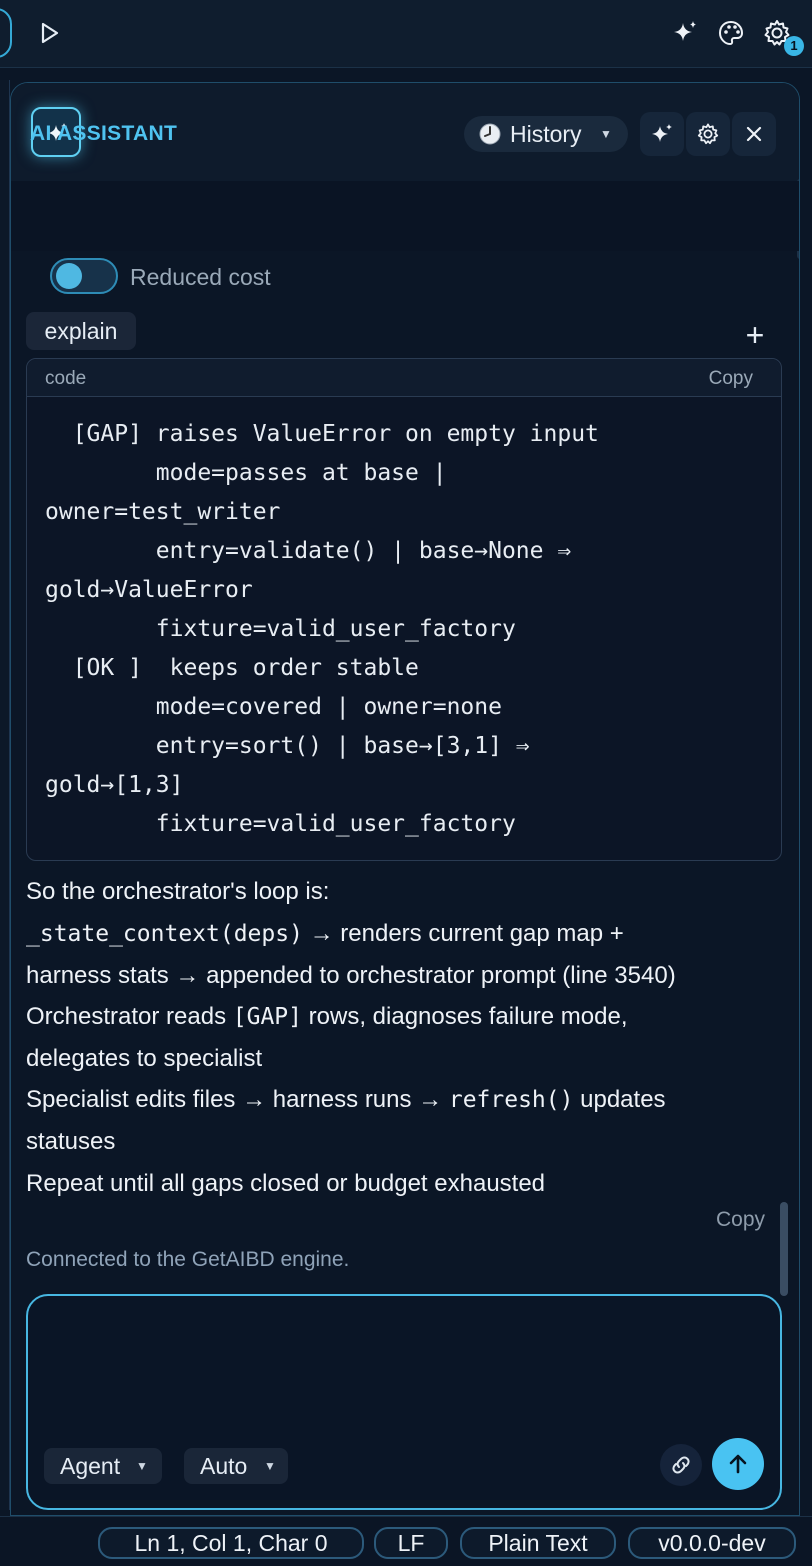  What do you see at coordinates (538, 1543) in the screenshot?
I see `language-mode: Plain Text` at bounding box center [538, 1543].